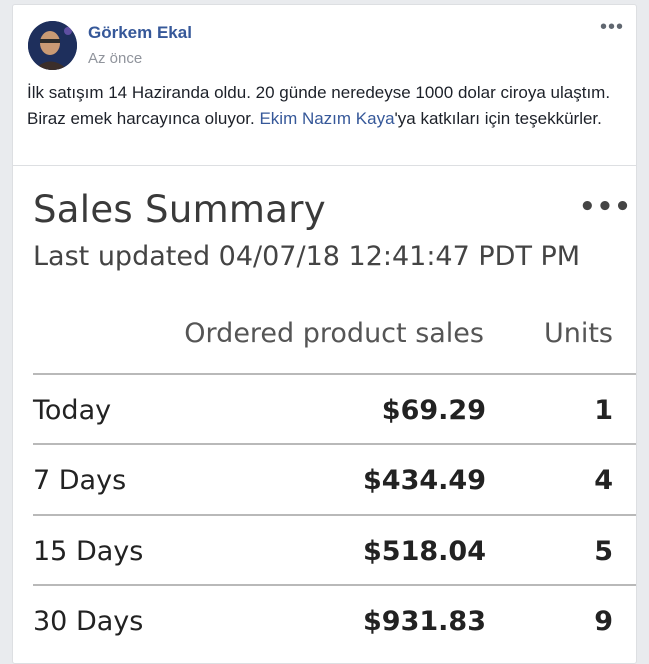 The width and height of the screenshot is (649, 664). What do you see at coordinates (603, 480) in the screenshot?
I see `row-units: 4` at bounding box center [603, 480].